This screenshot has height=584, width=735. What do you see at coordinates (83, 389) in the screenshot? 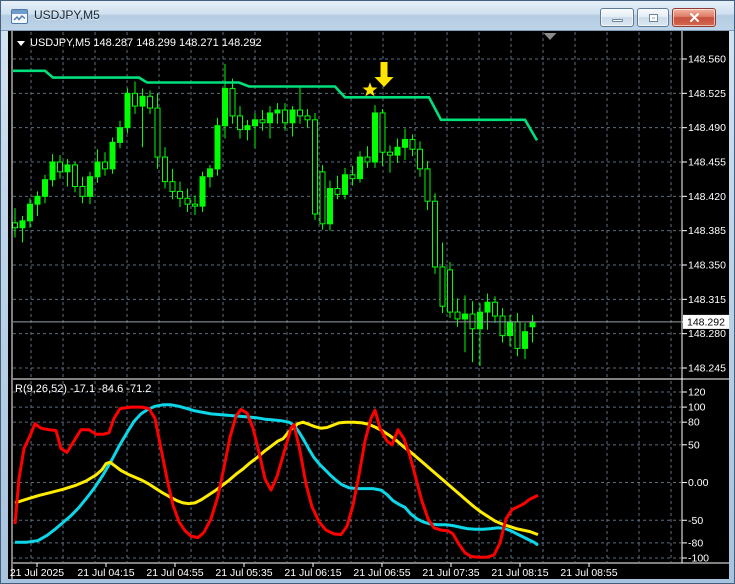
I see `indicator-label: R(9,26,52) -17.1 -84.6 -71.2` at bounding box center [83, 389].